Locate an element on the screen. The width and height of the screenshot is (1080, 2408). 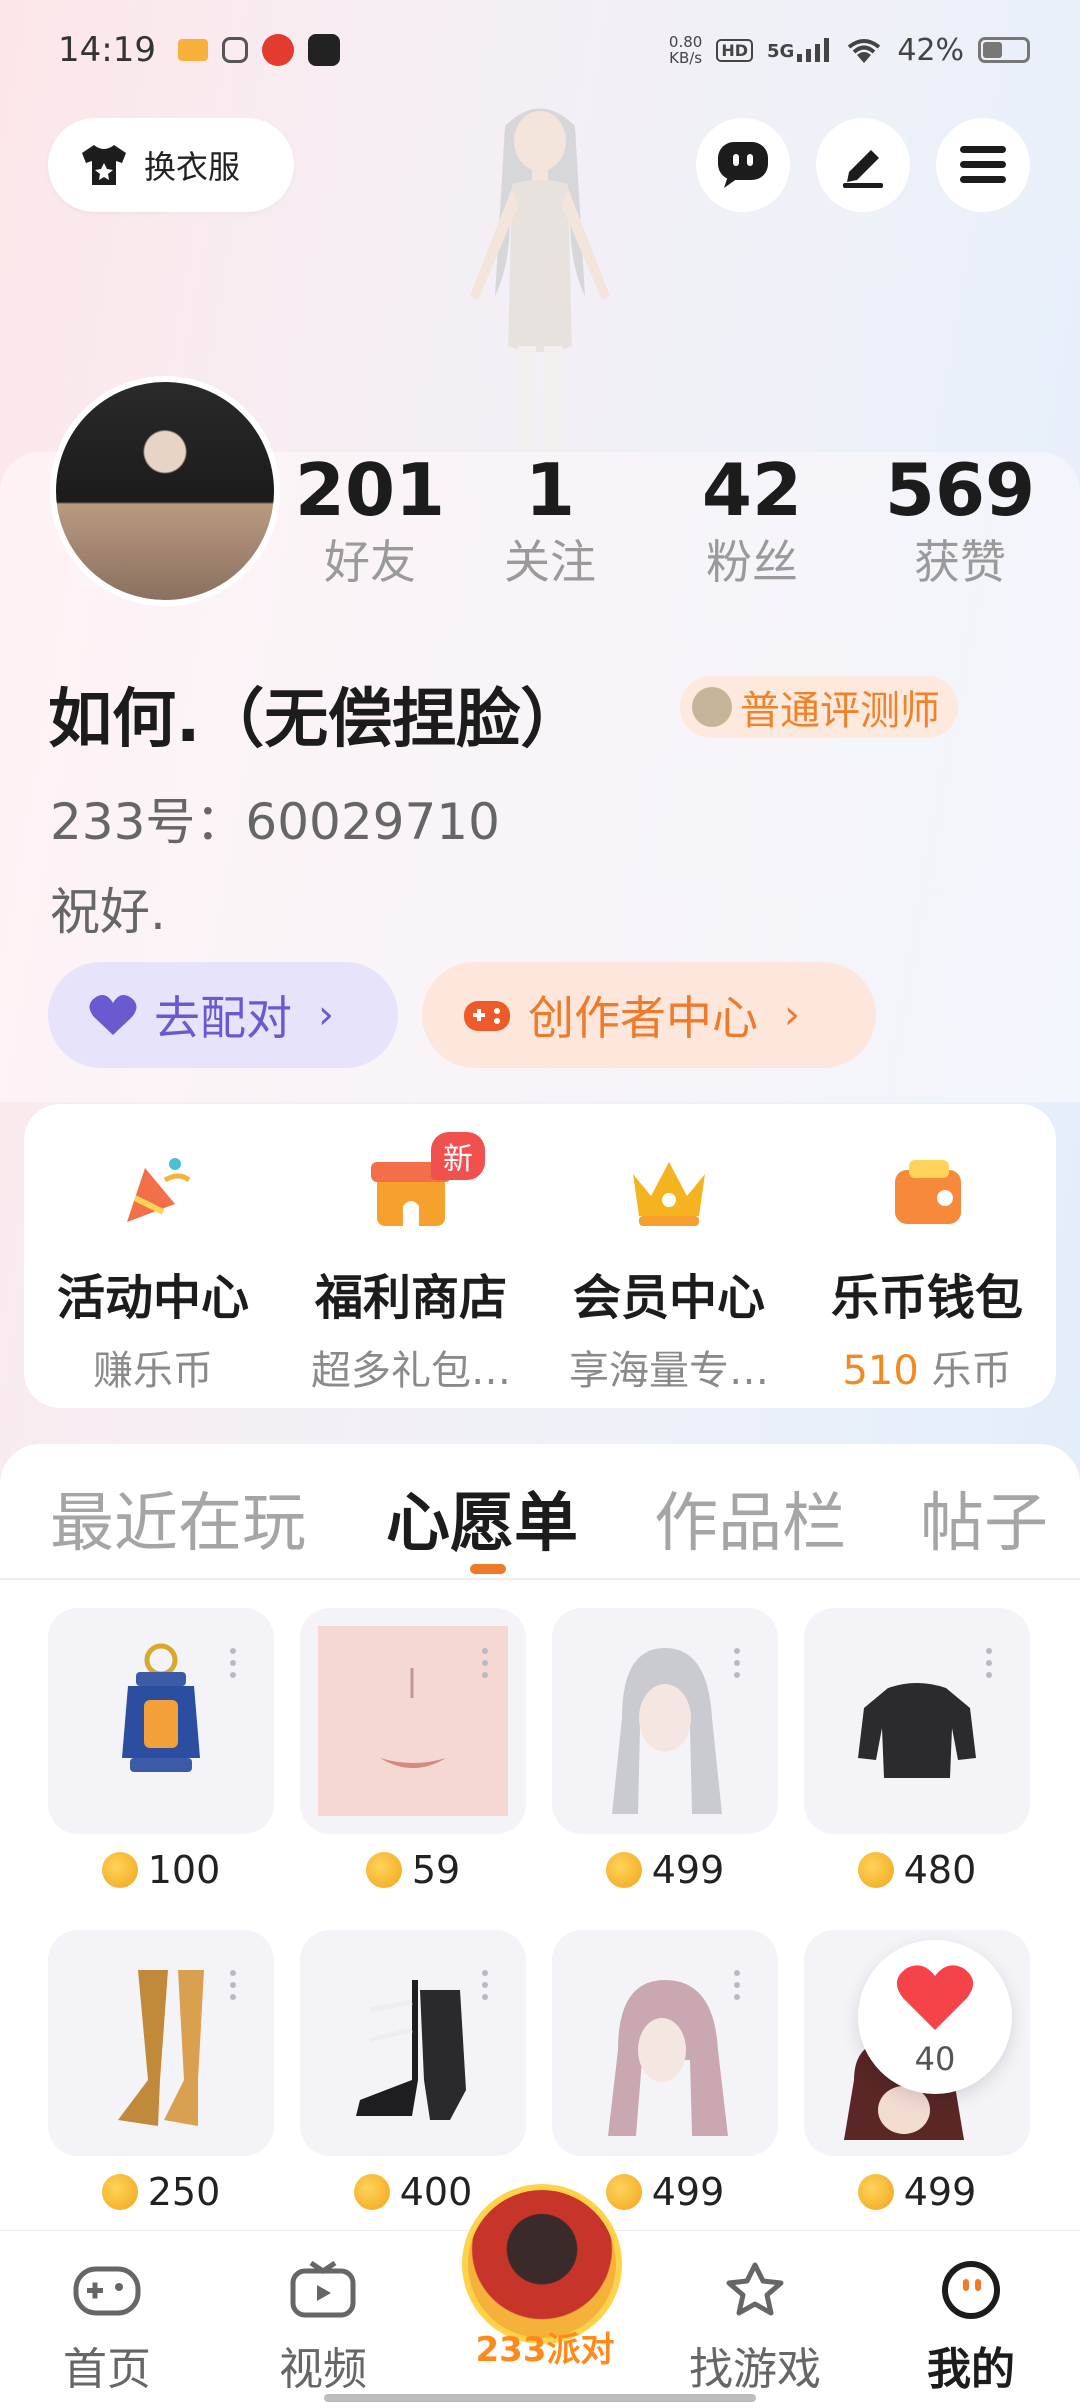
home-indicator is located at coordinates (540, 2398).